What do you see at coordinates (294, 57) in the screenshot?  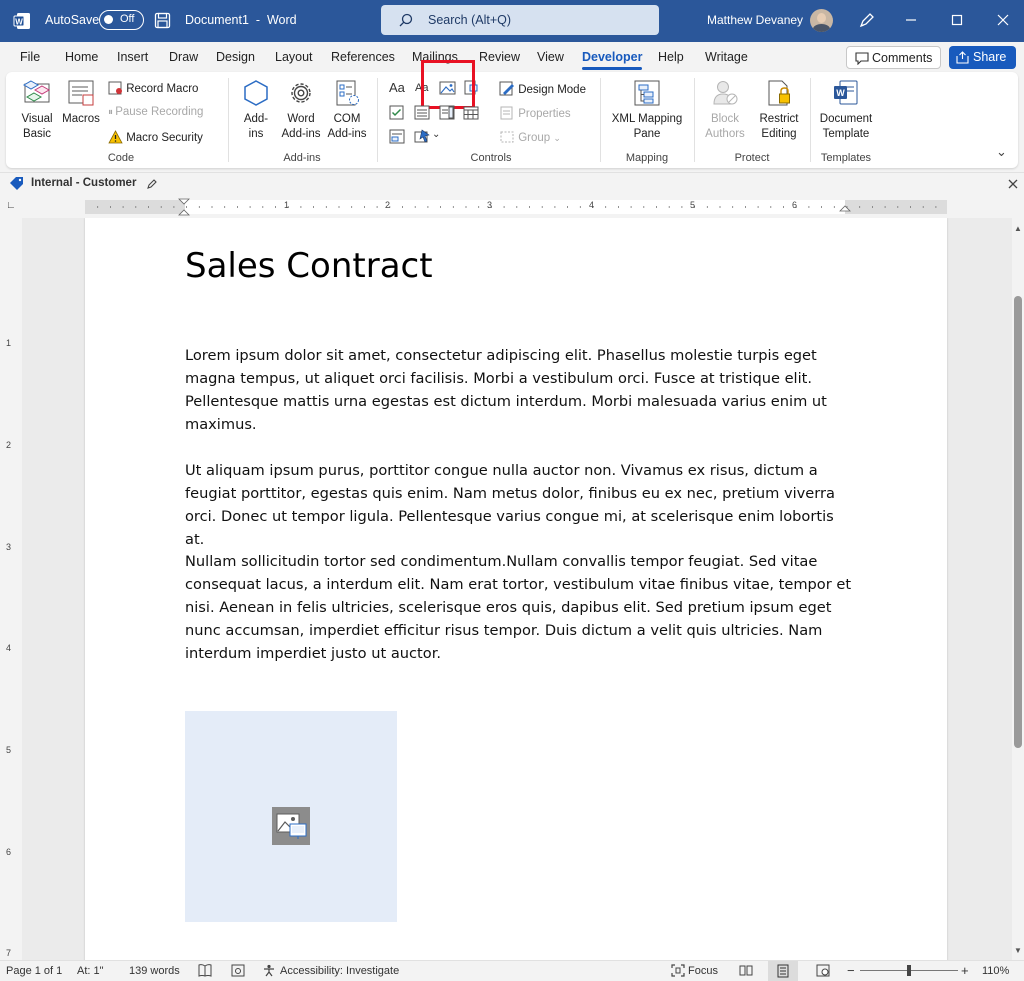 I see `tab-layout: Layout` at bounding box center [294, 57].